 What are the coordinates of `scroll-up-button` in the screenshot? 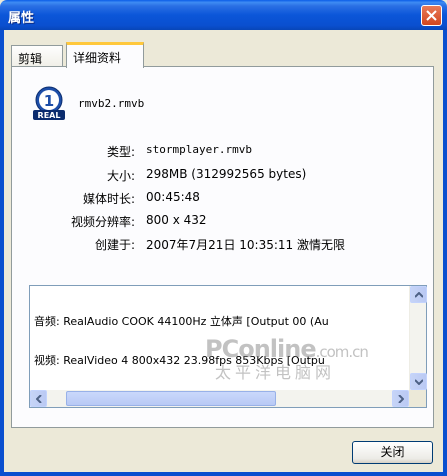 It's located at (418, 294).